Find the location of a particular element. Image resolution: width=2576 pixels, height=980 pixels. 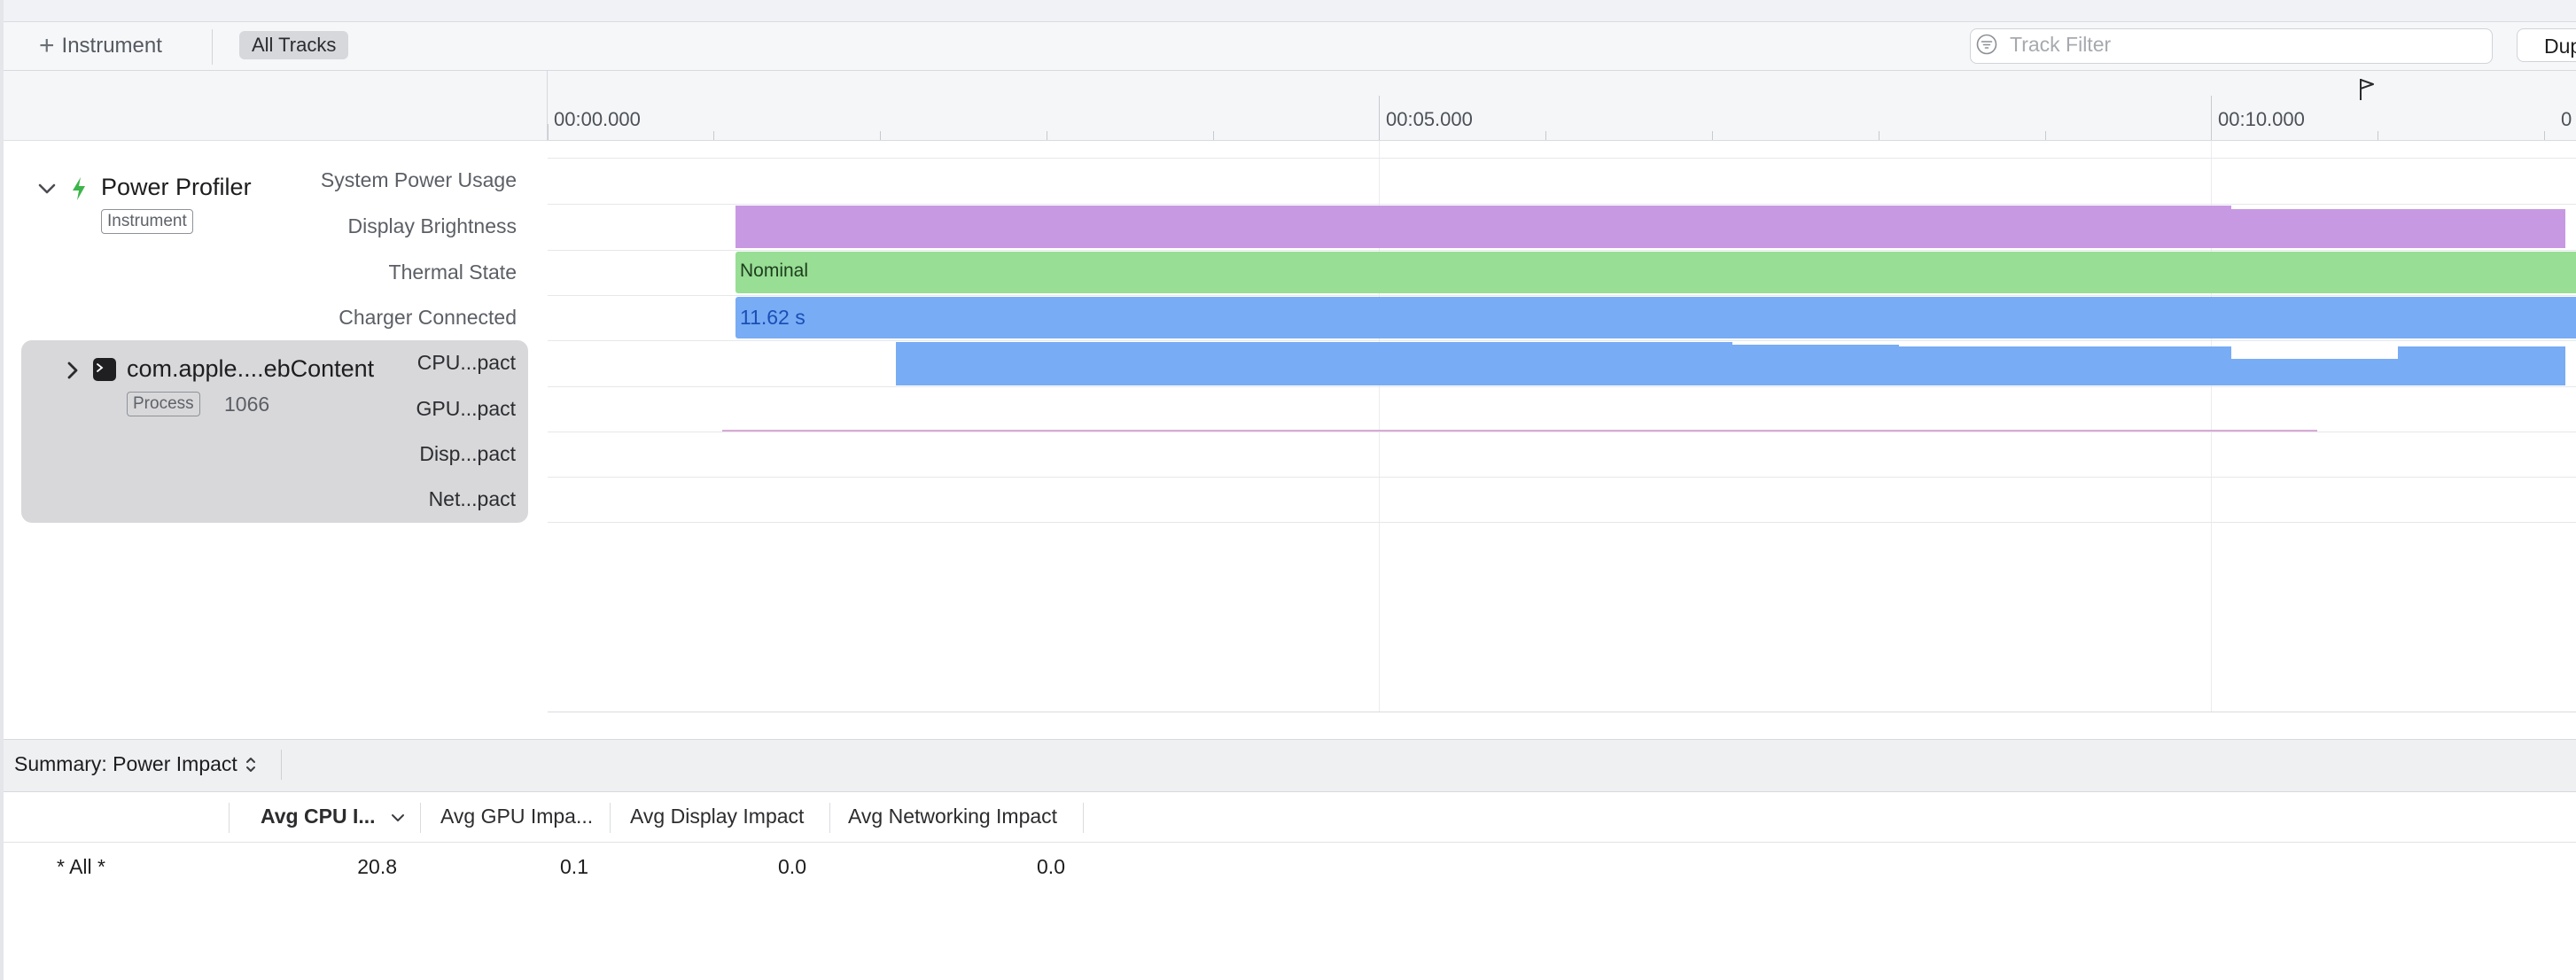

table-cell-cpu: 20.8 is located at coordinates (377, 866).